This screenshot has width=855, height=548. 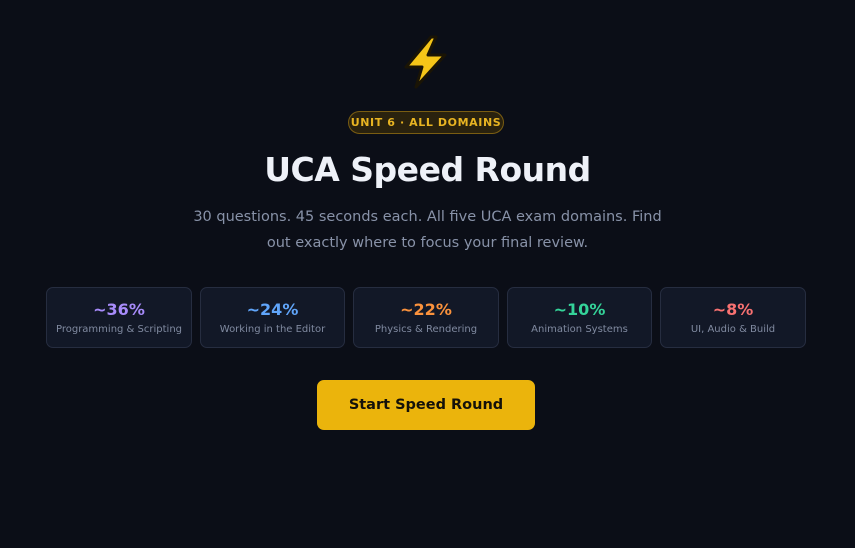 I want to click on domain-card-editor: ~24% Working in the Editor, so click(x=272, y=317).